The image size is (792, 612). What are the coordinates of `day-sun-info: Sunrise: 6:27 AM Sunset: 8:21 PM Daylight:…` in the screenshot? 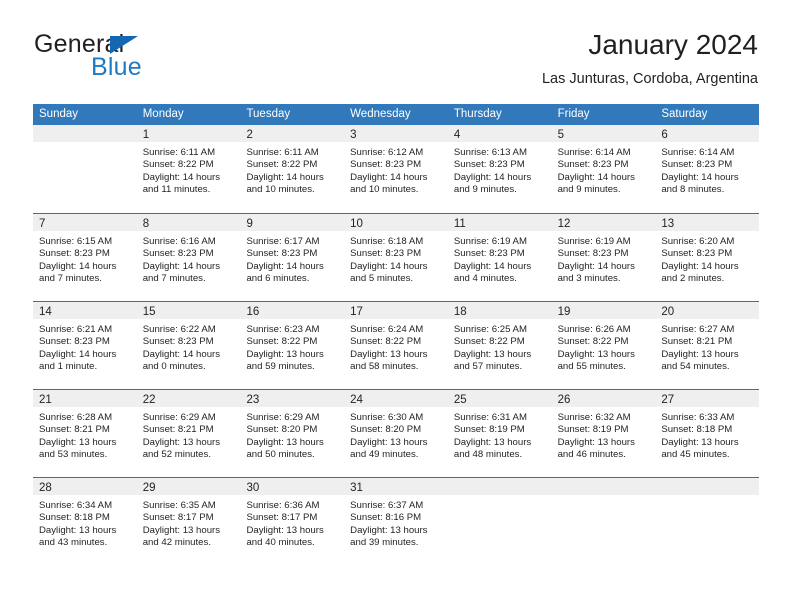 It's located at (707, 346).